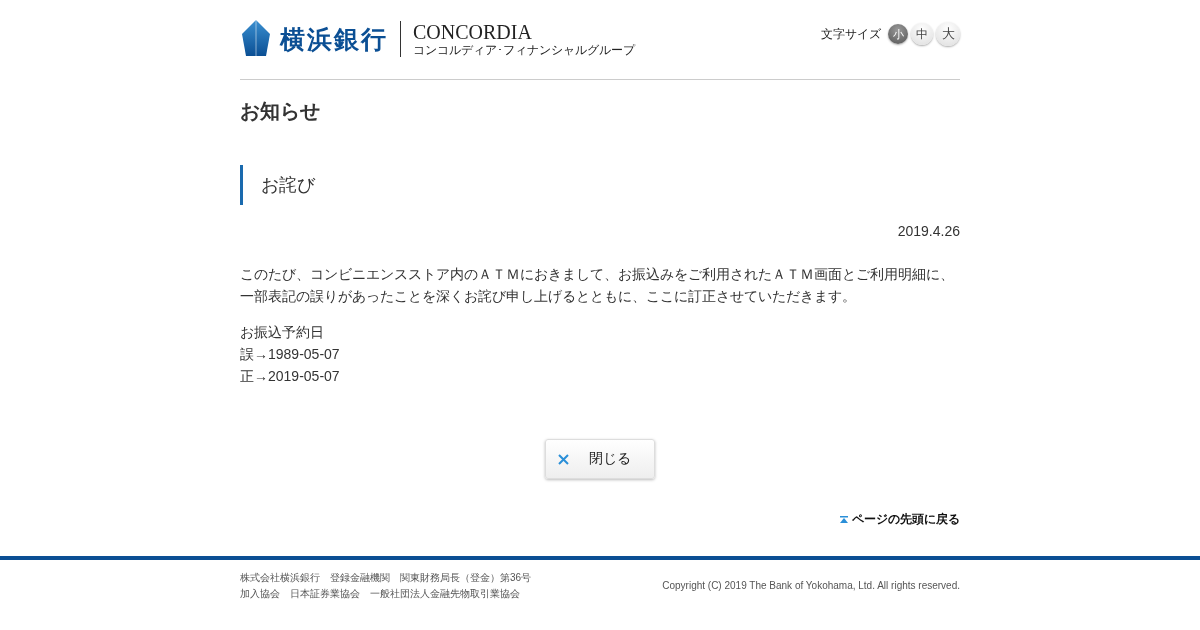 The image size is (1200, 630). What do you see at coordinates (386, 577) in the screenshot?
I see `footer-text: 株式会社横浜銀行 登録金融機関 関東財務局長（登金）第36号` at bounding box center [386, 577].